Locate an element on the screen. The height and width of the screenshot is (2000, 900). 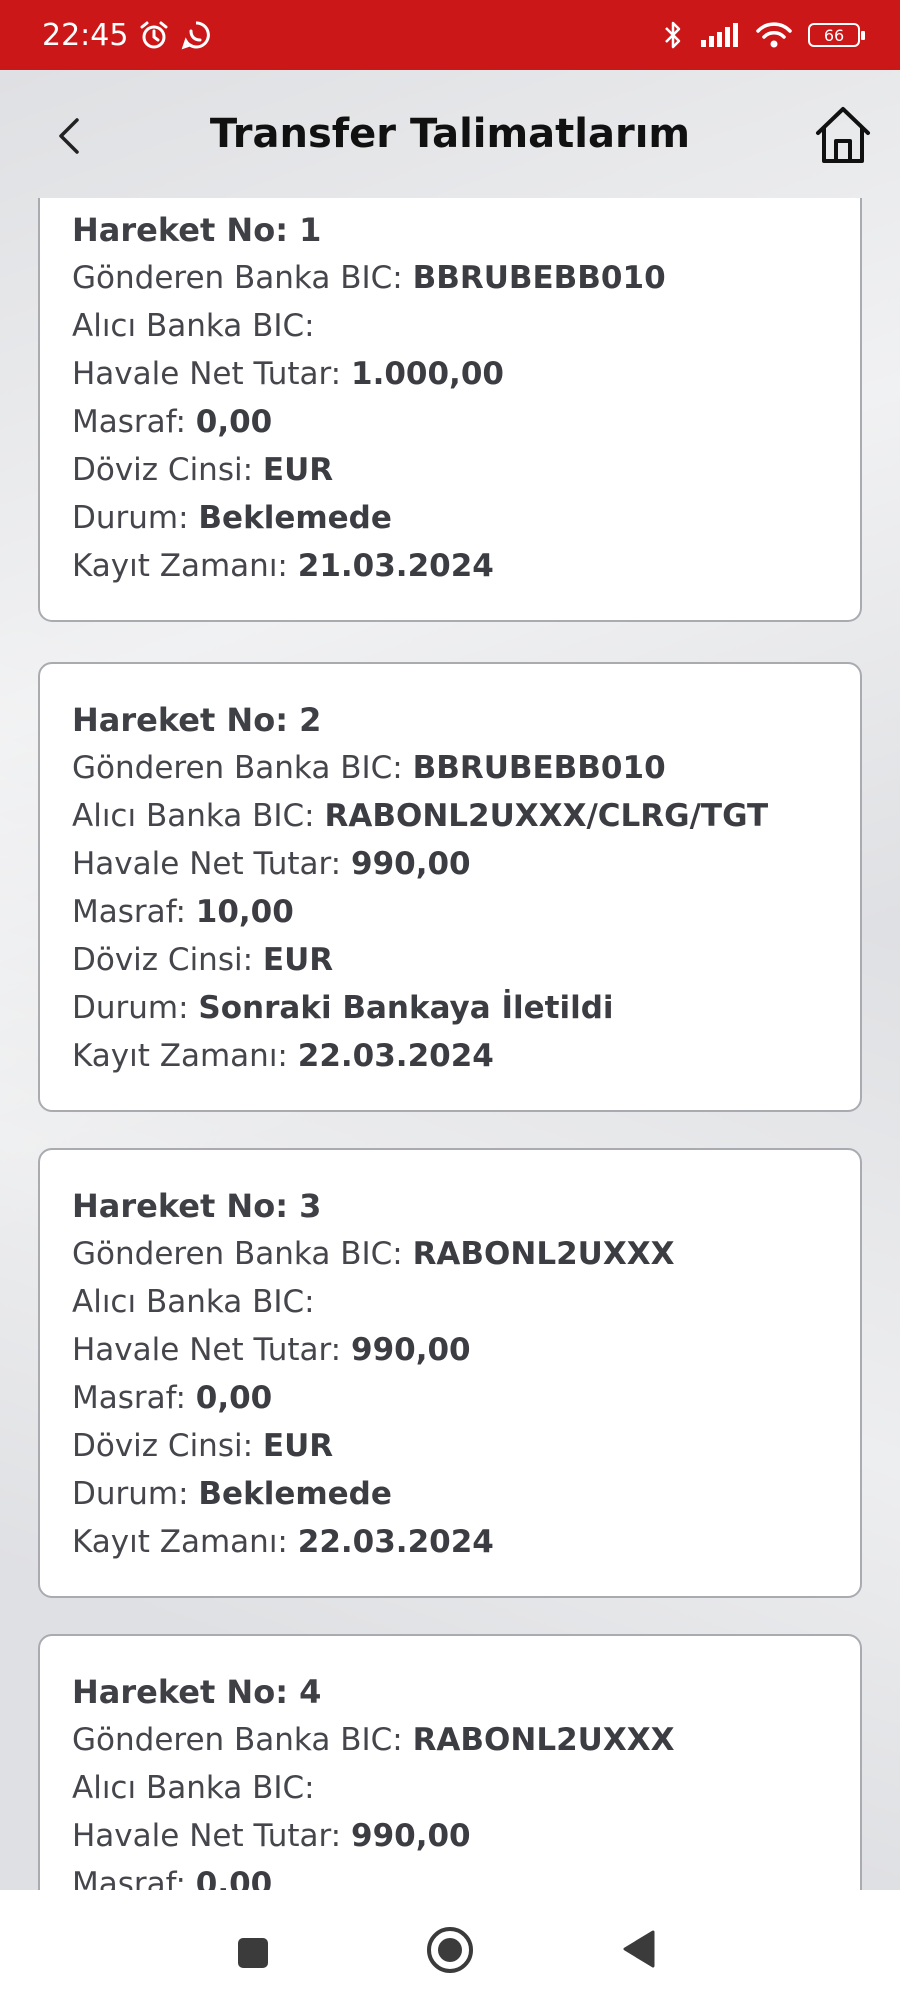
signal-icon is located at coordinates (719, 35).